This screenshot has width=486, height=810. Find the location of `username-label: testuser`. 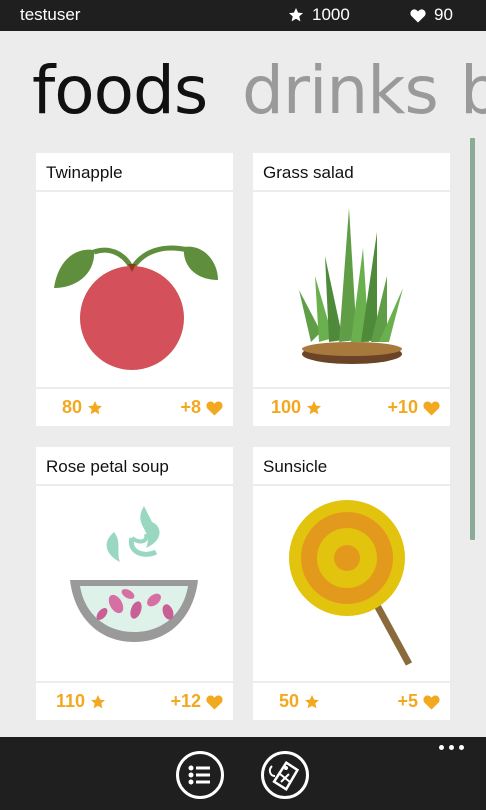

username-label: testuser is located at coordinates (50, 14).